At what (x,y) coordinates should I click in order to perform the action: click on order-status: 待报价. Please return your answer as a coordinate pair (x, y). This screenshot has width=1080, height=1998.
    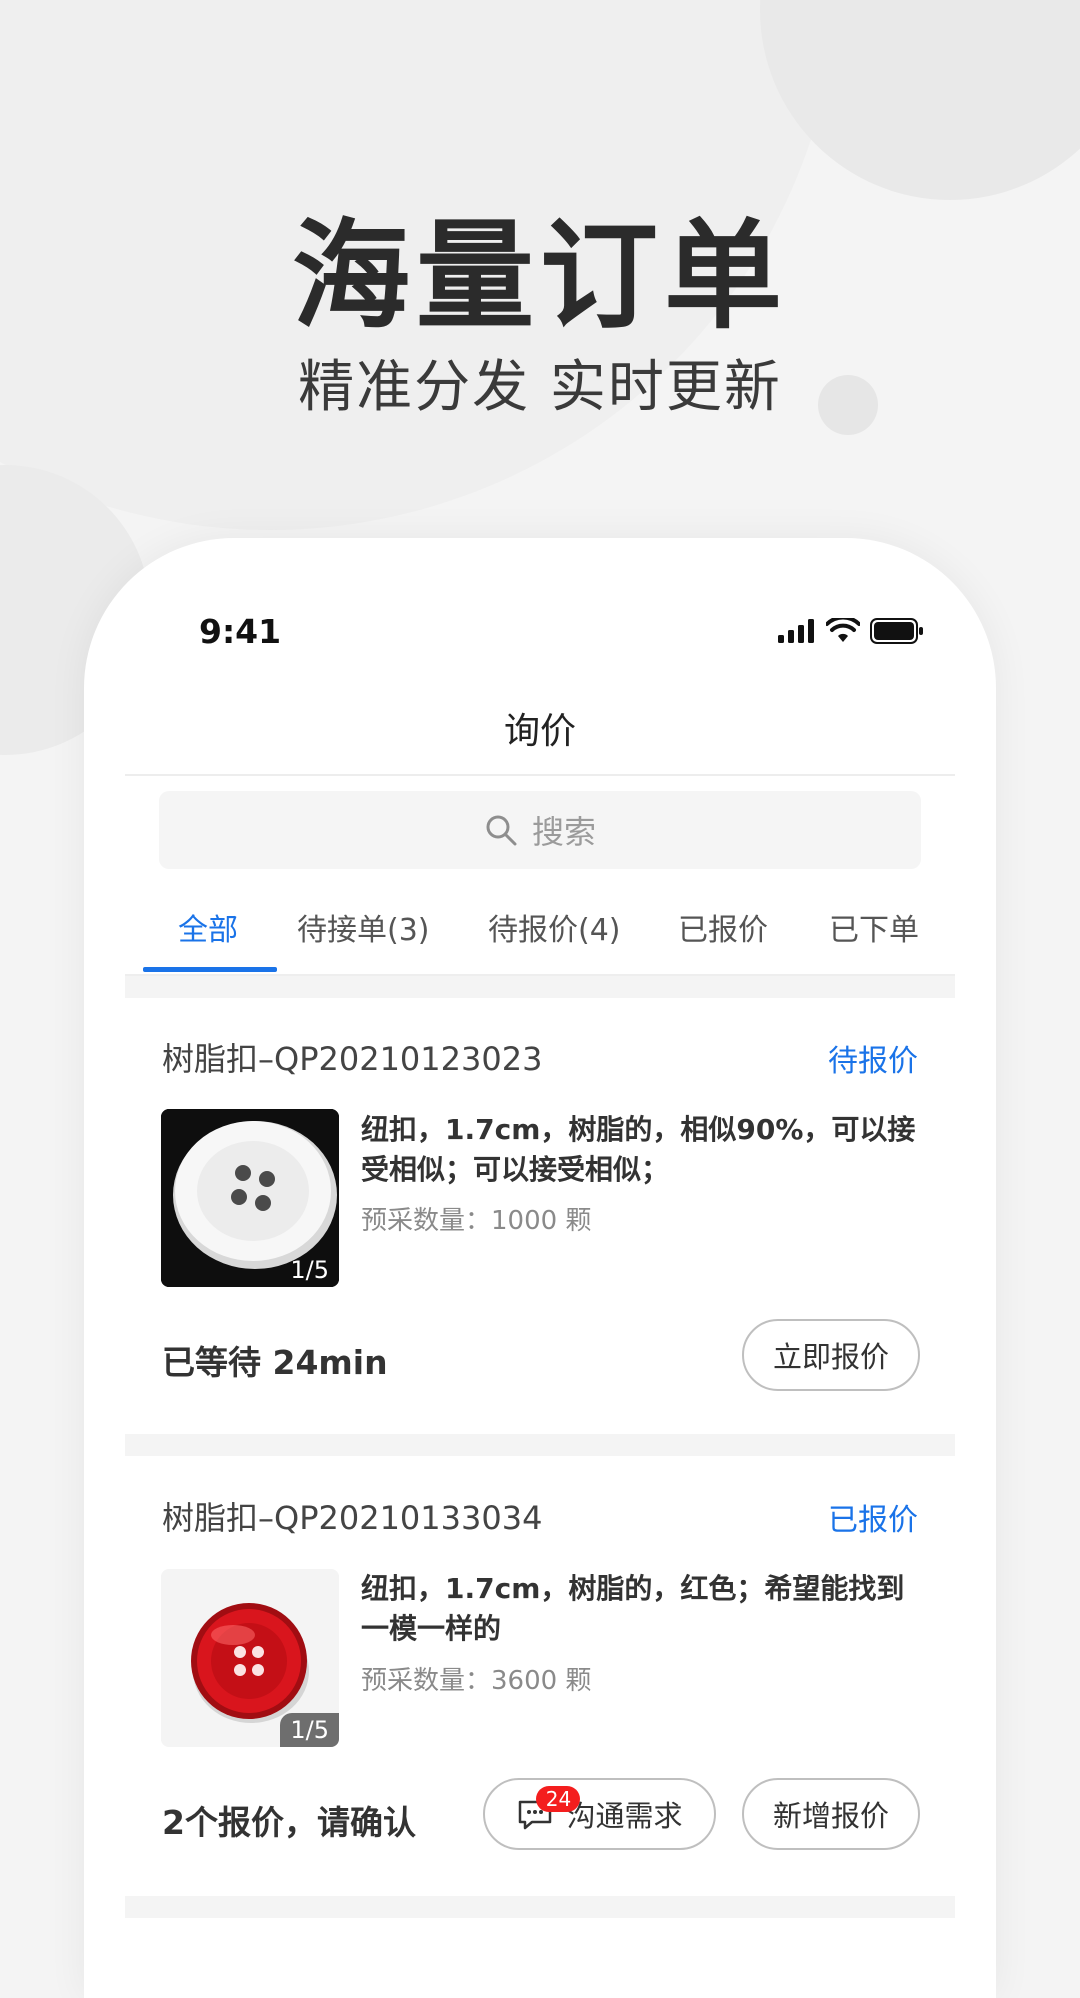
    Looking at the image, I should click on (873, 1061).